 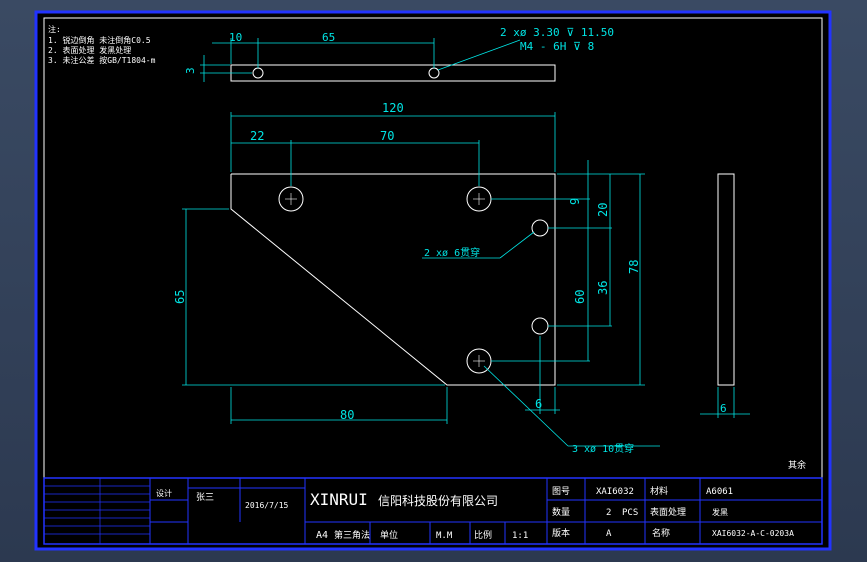 I want to click on large-hole-callout: 3 xø 10贯穿, so click(x=603, y=448).